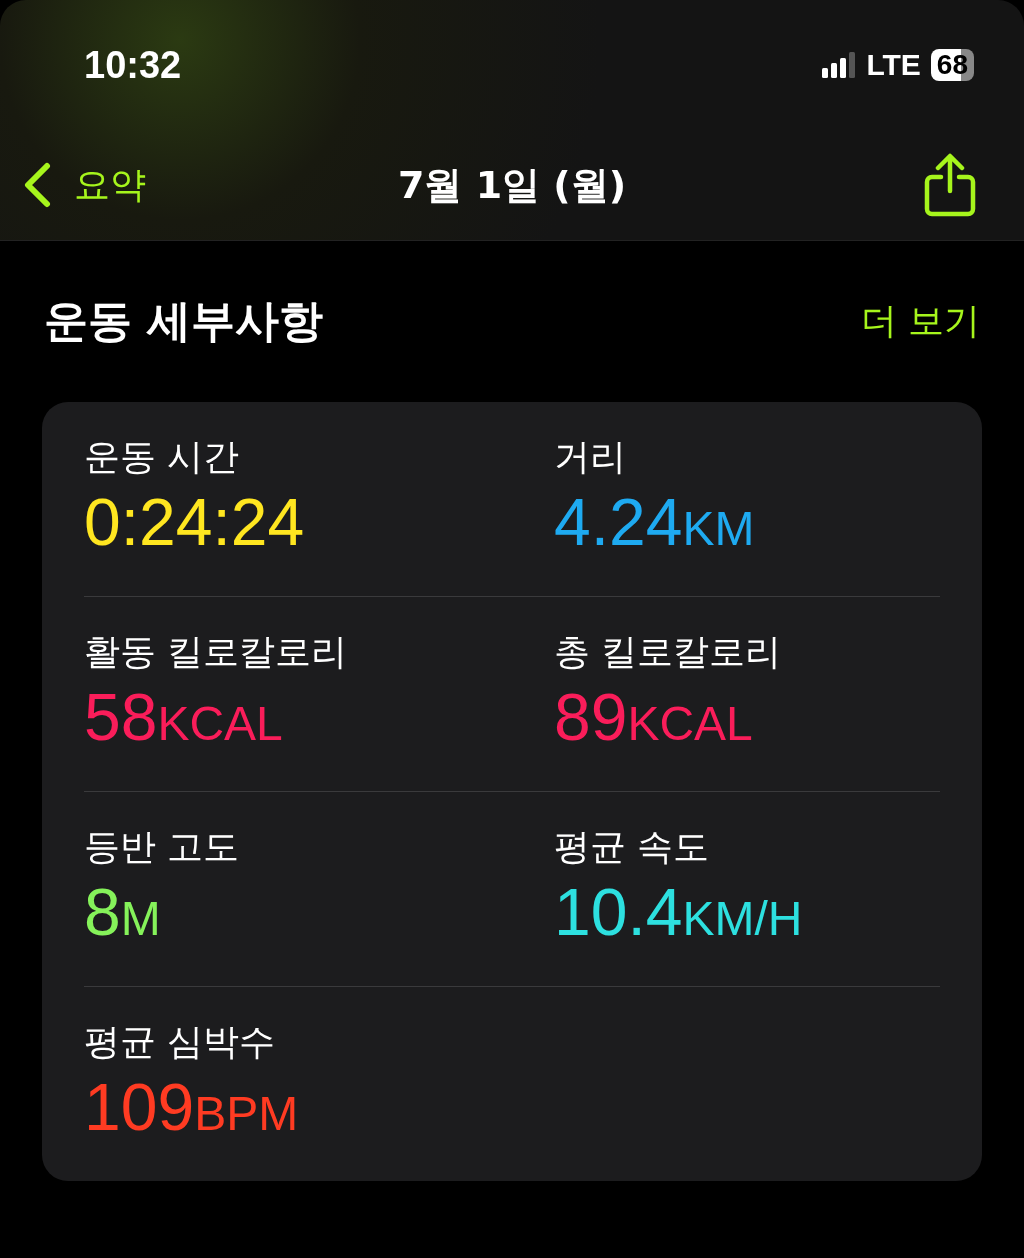 Image resolution: width=1024 pixels, height=1258 pixels. Describe the element at coordinates (180, 1042) in the screenshot. I see `metric-label: 평균 심박수` at that location.